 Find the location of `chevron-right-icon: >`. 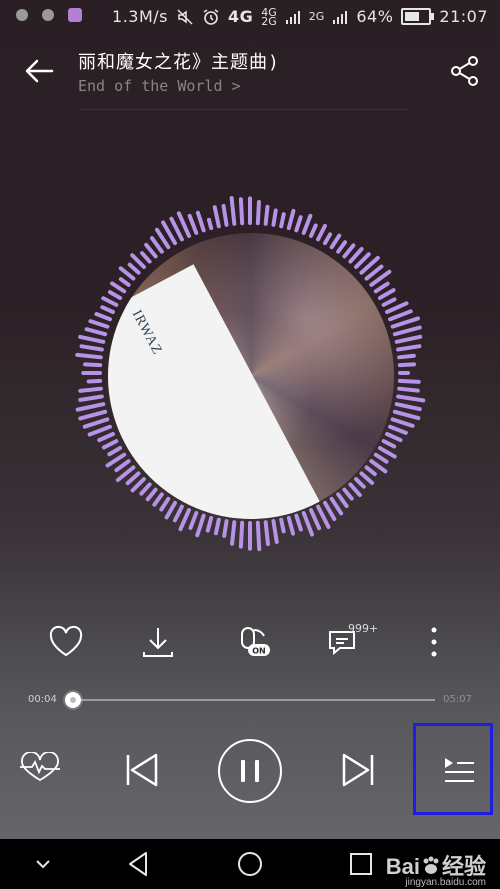

chevron-right-icon: > is located at coordinates (236, 86).